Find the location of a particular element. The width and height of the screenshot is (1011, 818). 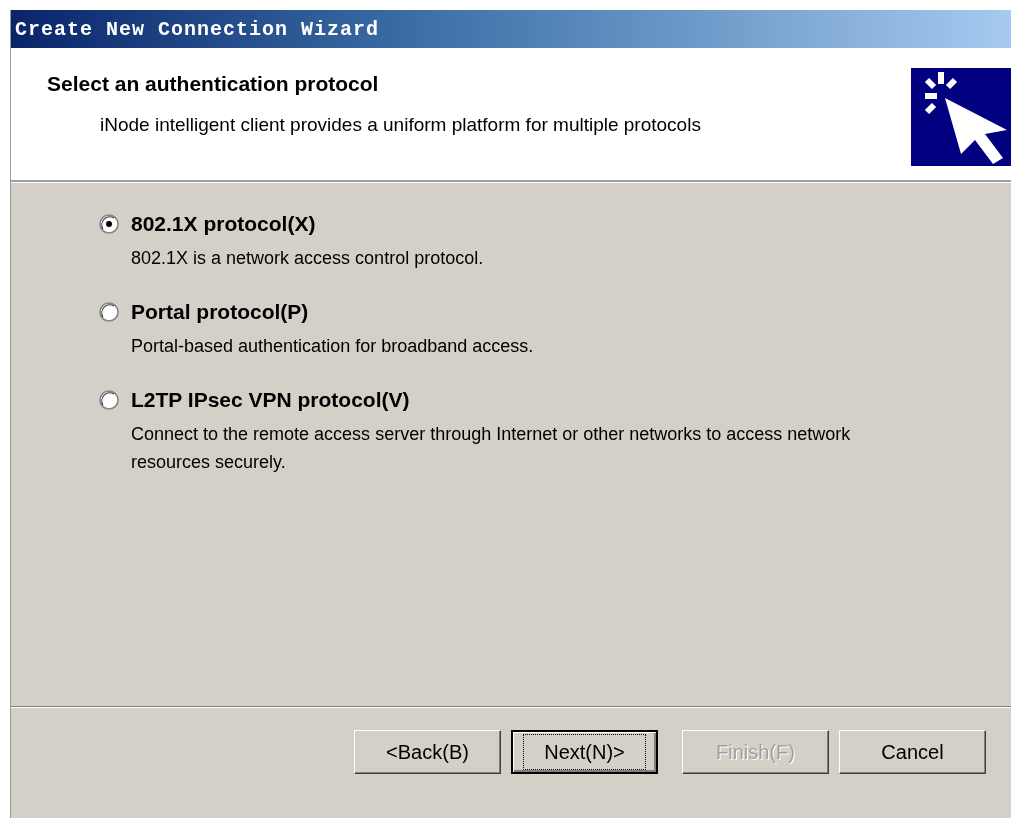

page-title: Select an authentication protocol is located at coordinates (213, 84).